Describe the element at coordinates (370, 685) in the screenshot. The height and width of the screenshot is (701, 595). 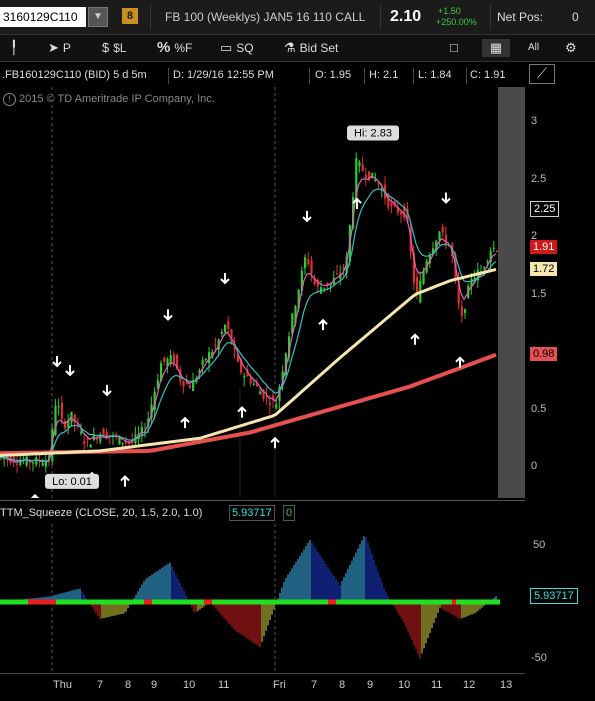
I see `time-tick-label: 9` at that location.